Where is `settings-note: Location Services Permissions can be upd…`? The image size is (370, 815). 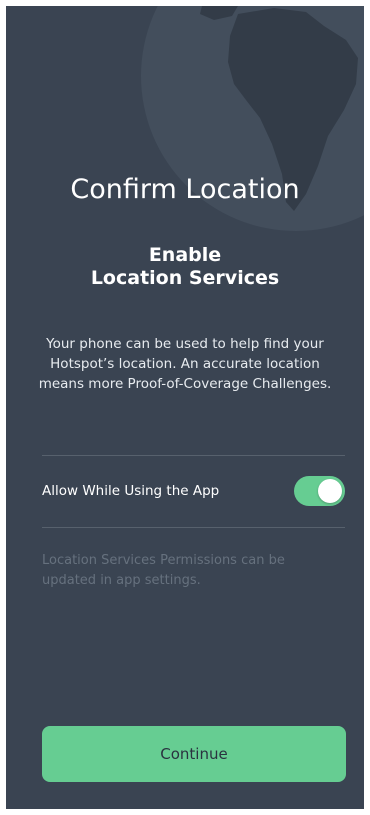 settings-note: Location Services Permissions can be upd… is located at coordinates (163, 570).